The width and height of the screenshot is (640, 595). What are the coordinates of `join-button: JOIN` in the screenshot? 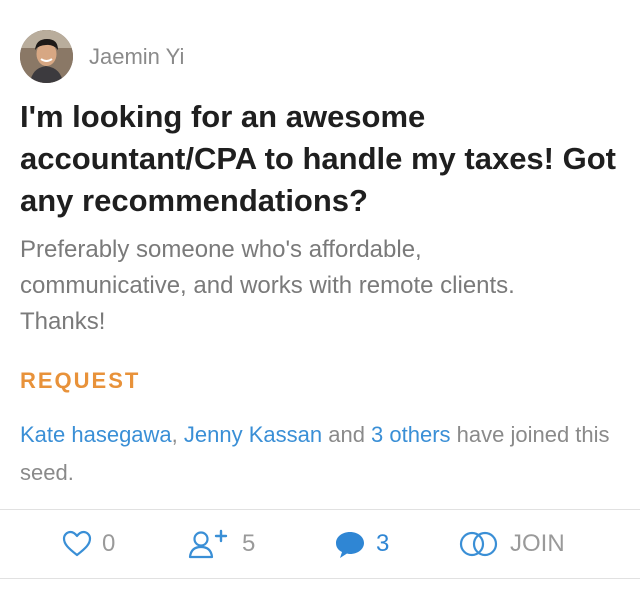 It's located at (511, 544).